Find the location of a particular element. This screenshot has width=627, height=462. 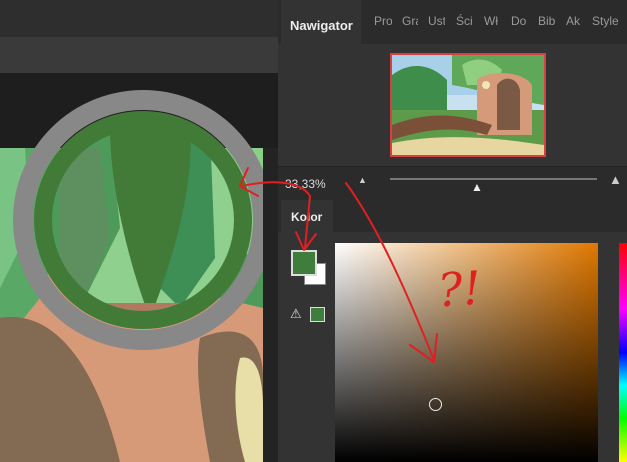

annotation-overlay is located at coordinates (338, 265).